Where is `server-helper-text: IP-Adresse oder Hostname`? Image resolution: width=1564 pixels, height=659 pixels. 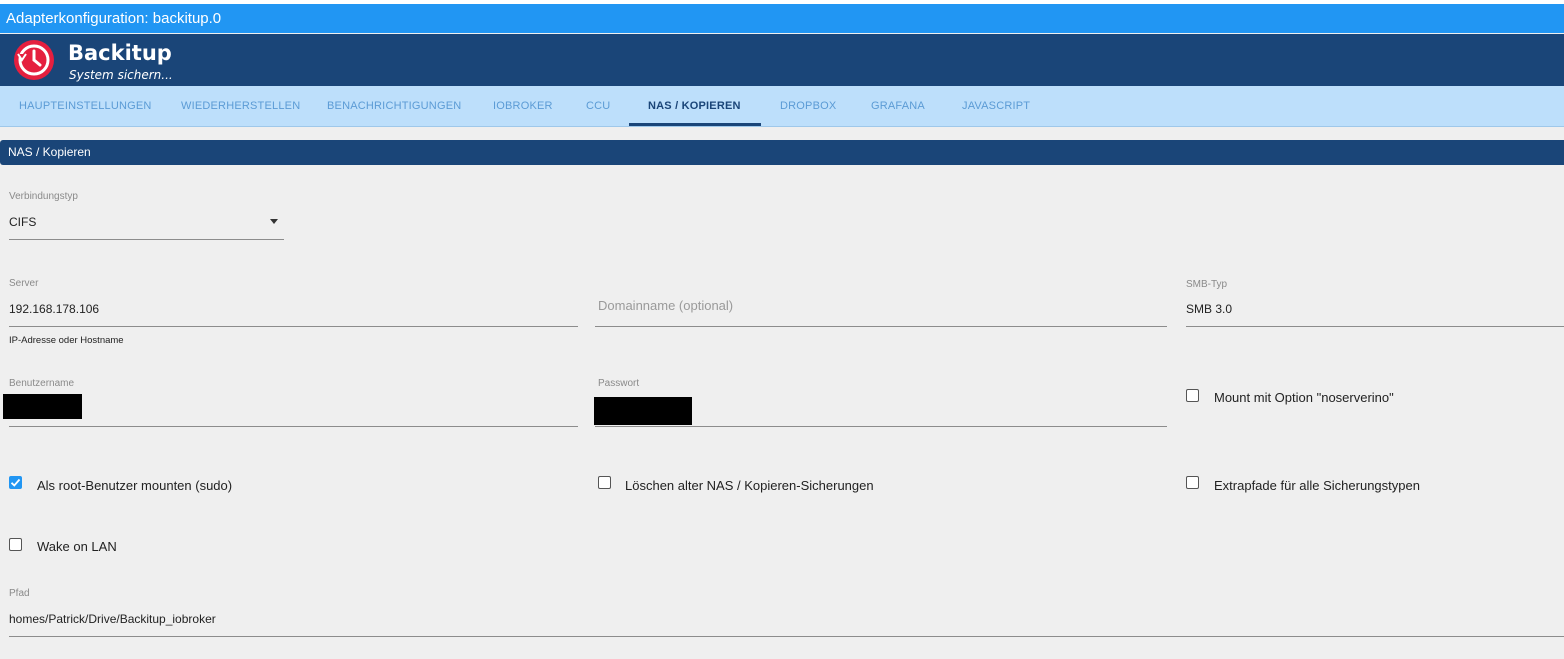 server-helper-text: IP-Adresse oder Hostname is located at coordinates (66, 340).